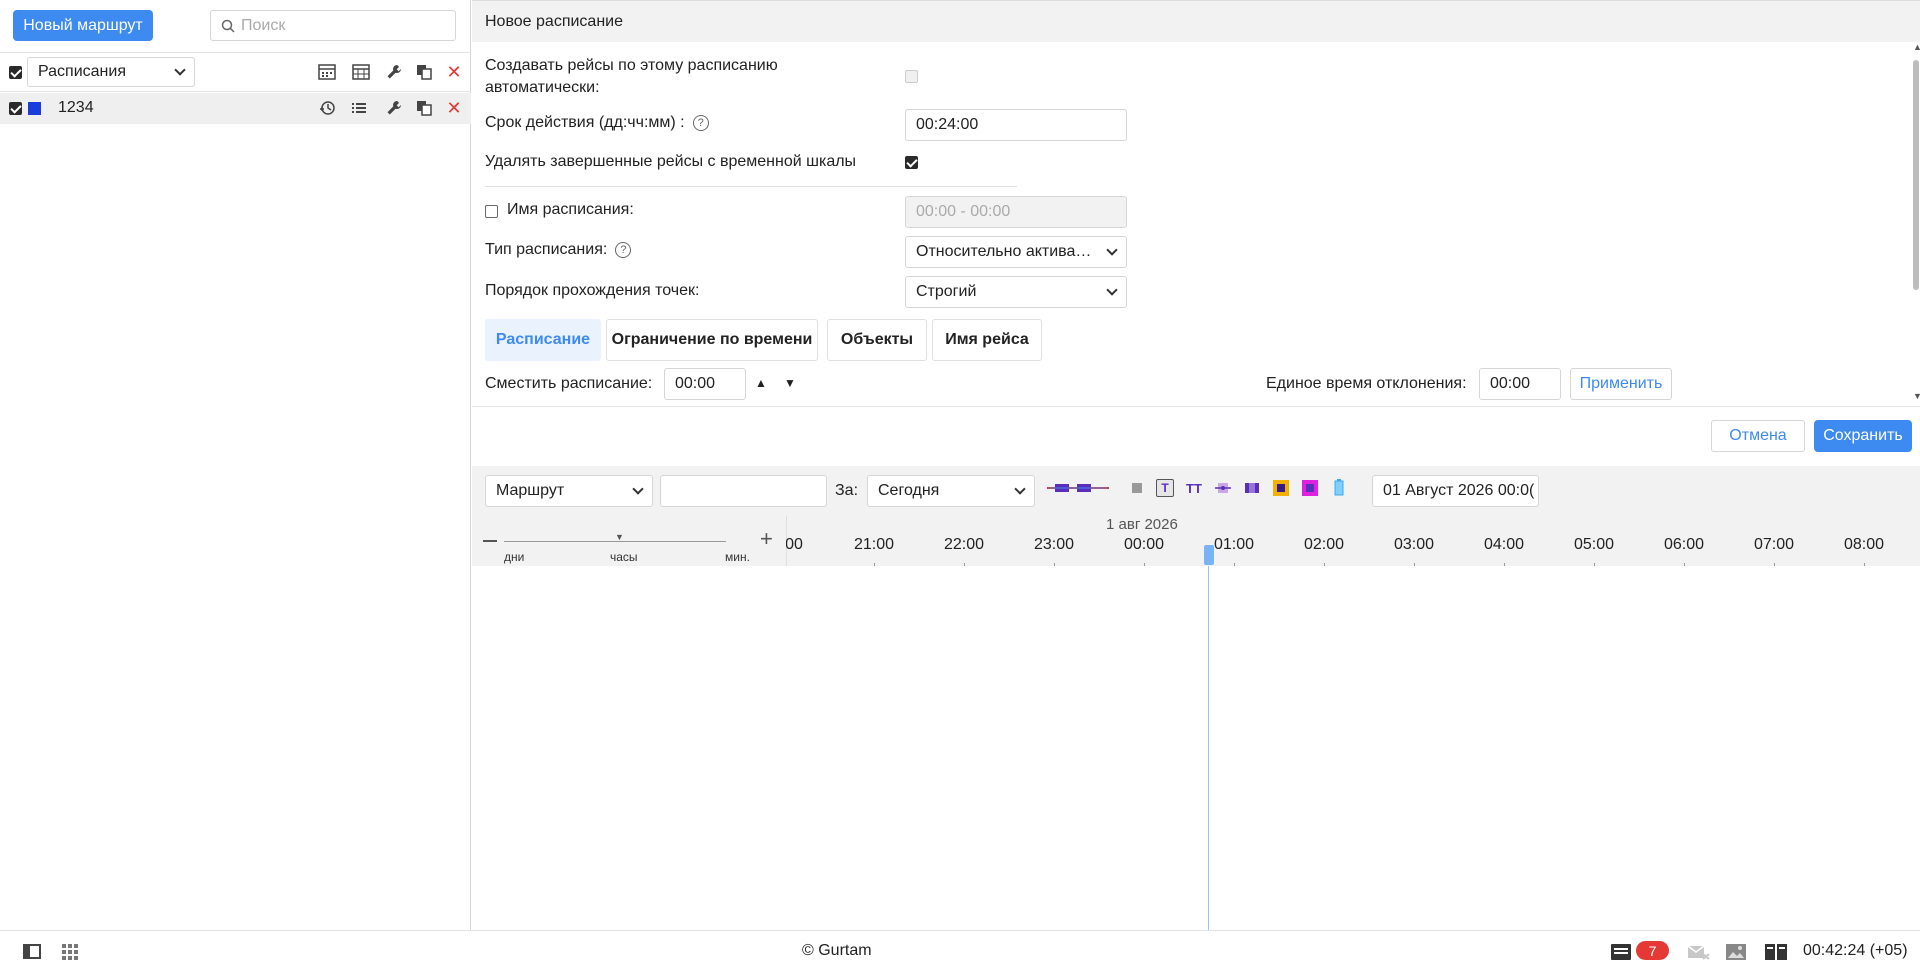  I want to click on list-type-select: Расписания, so click(111, 72).